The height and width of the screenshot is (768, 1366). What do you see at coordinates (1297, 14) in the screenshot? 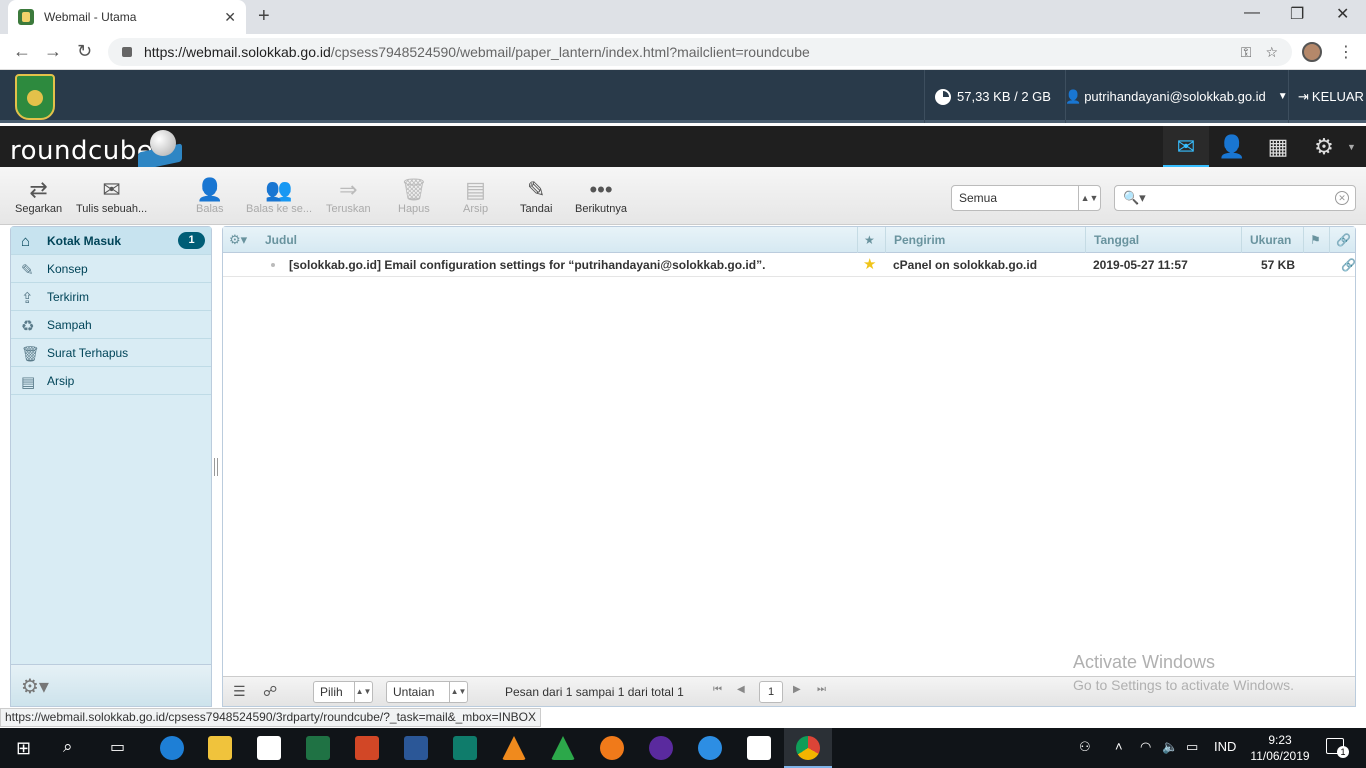
I see `restore-icon: ❐` at bounding box center [1297, 14].